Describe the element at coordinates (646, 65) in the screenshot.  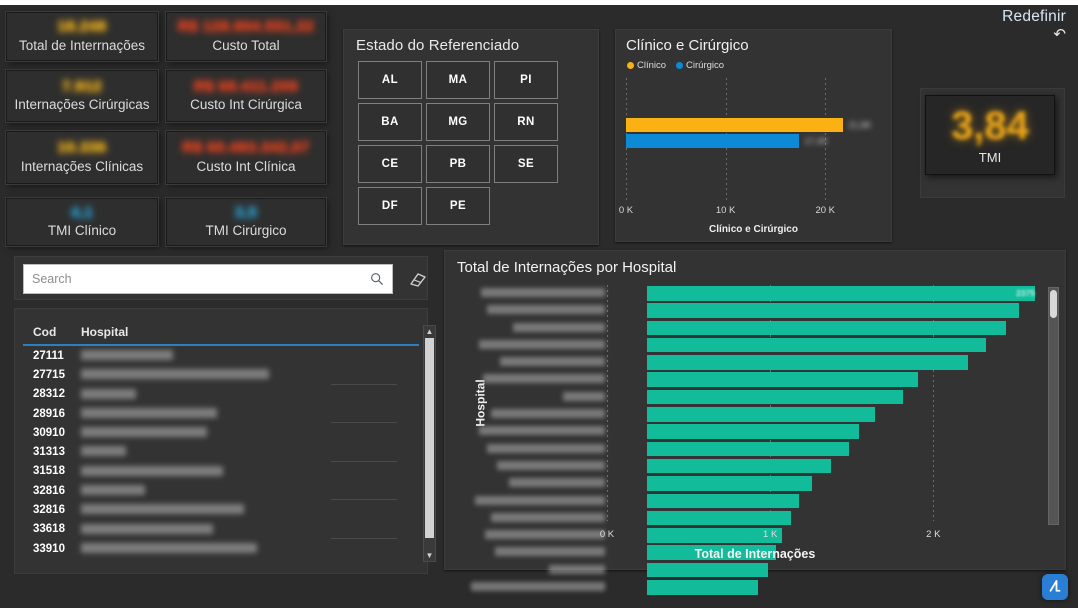
I see `legend-item-1: Clínico` at that location.